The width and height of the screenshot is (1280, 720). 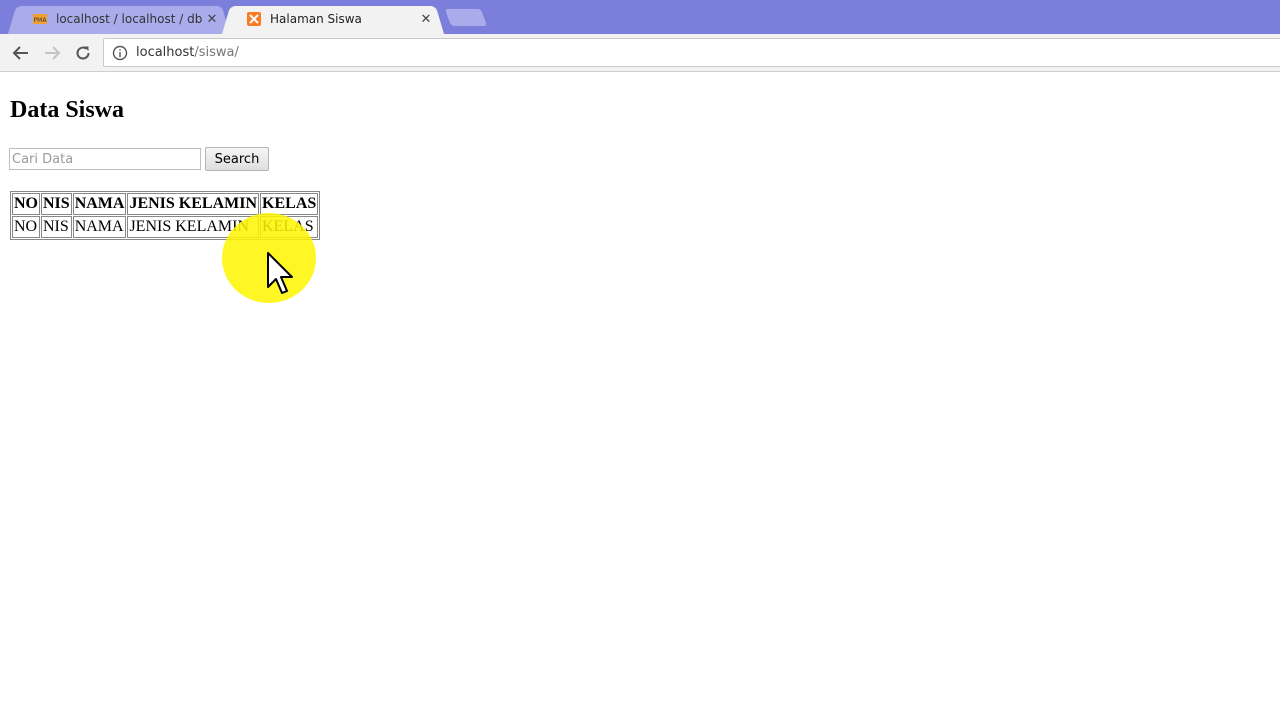 I want to click on header-nis: NIS, so click(x=56, y=204).